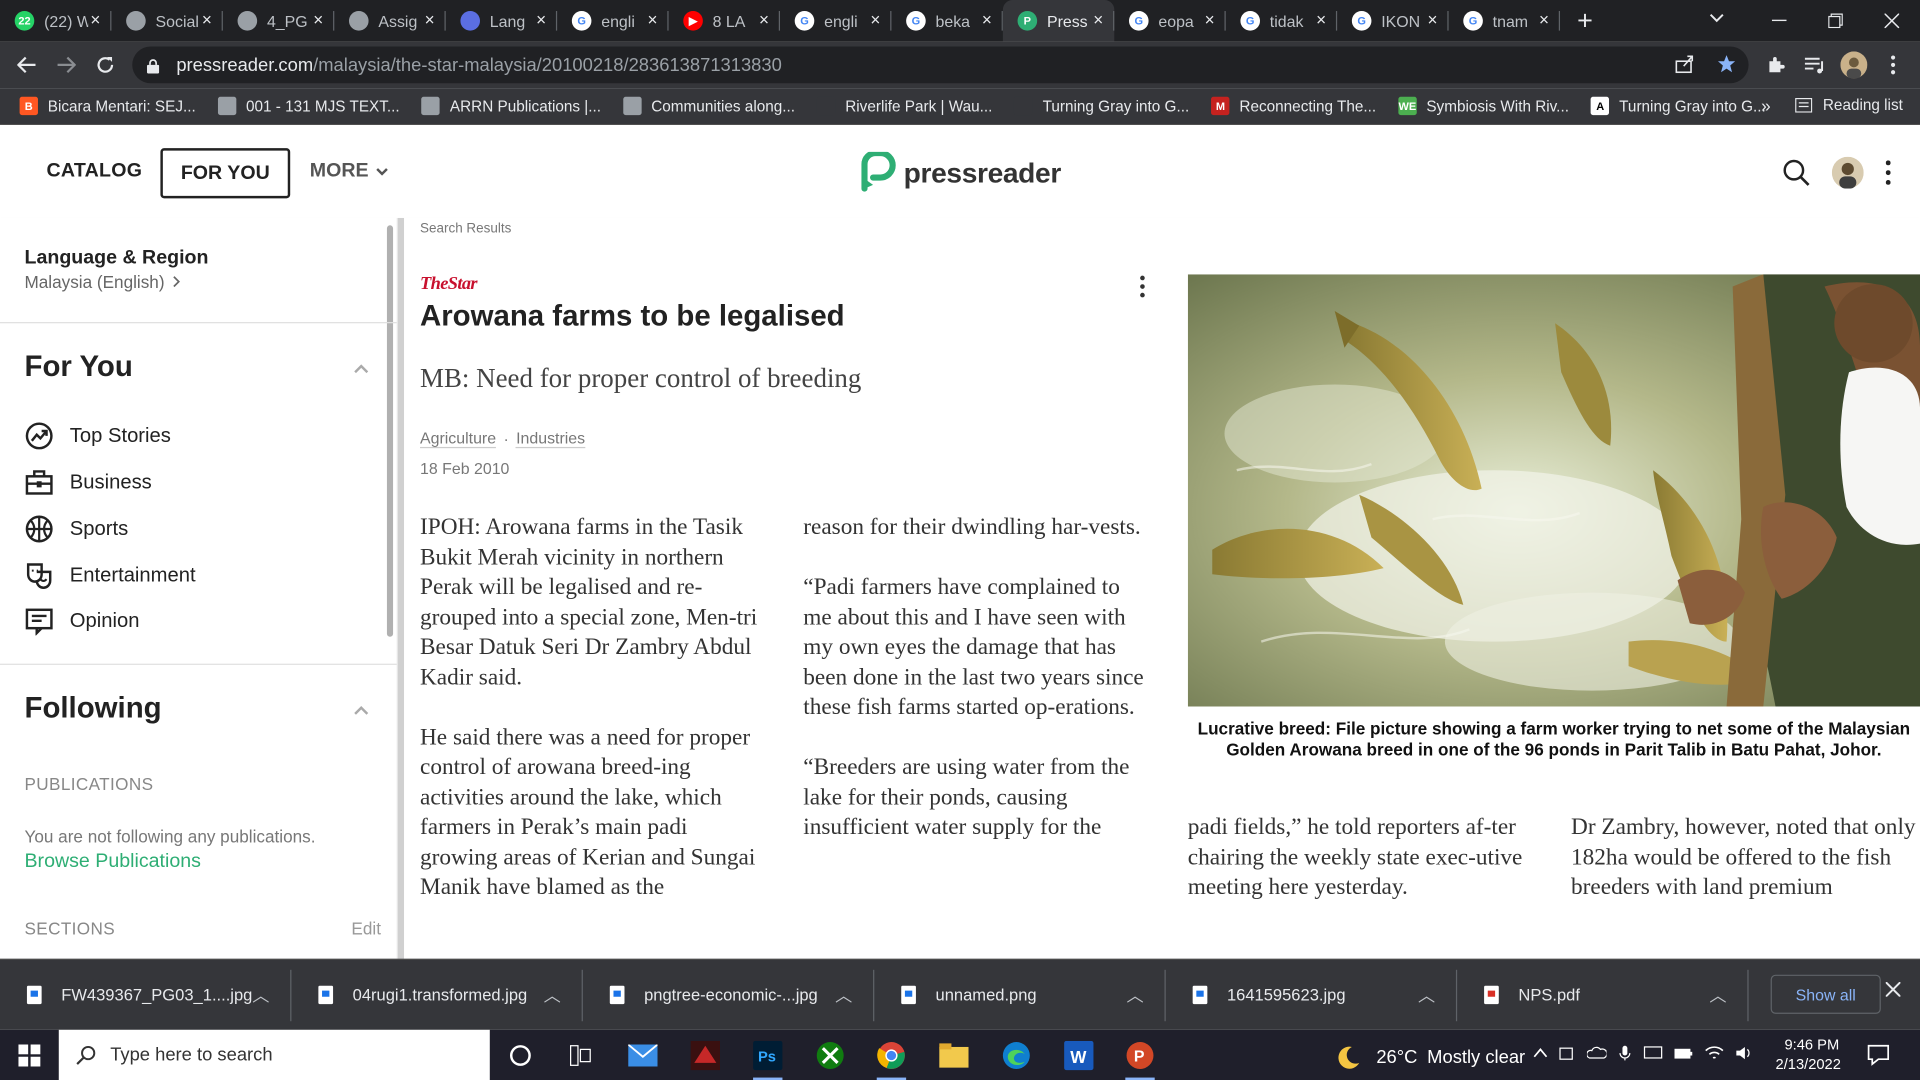 This screenshot has height=1080, width=1920. Describe the element at coordinates (1715, 1054) in the screenshot. I see `wifi-icon` at that location.